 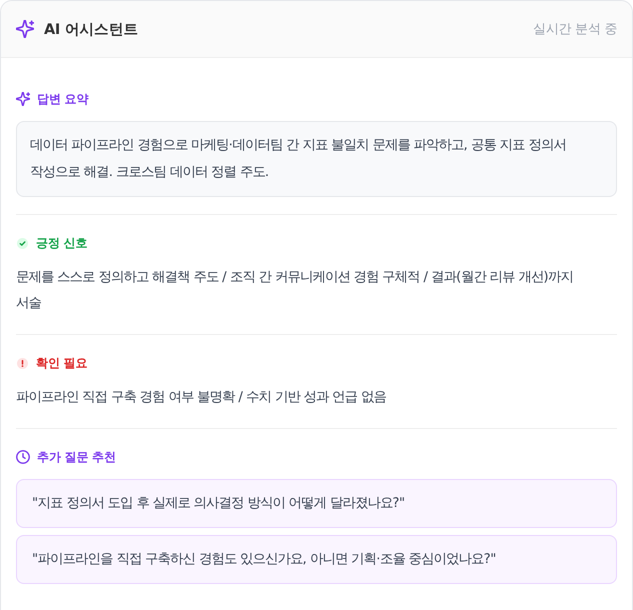 What do you see at coordinates (91, 29) in the screenshot?
I see `panel-title: AI 어시스턴트` at bounding box center [91, 29].